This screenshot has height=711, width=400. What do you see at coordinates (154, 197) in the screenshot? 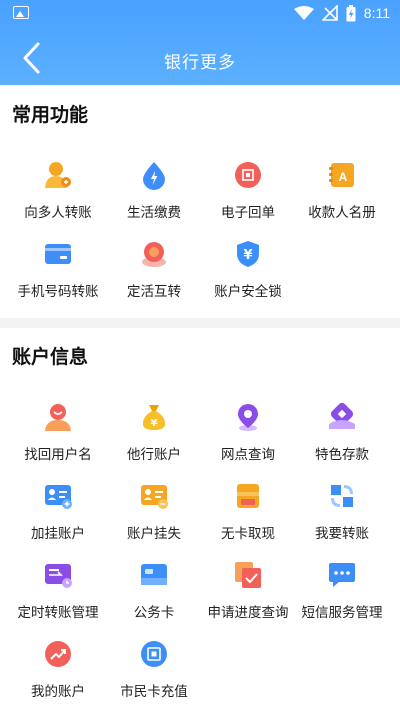
I see `grid-item-utility-payment: 生活缴费` at bounding box center [154, 197].